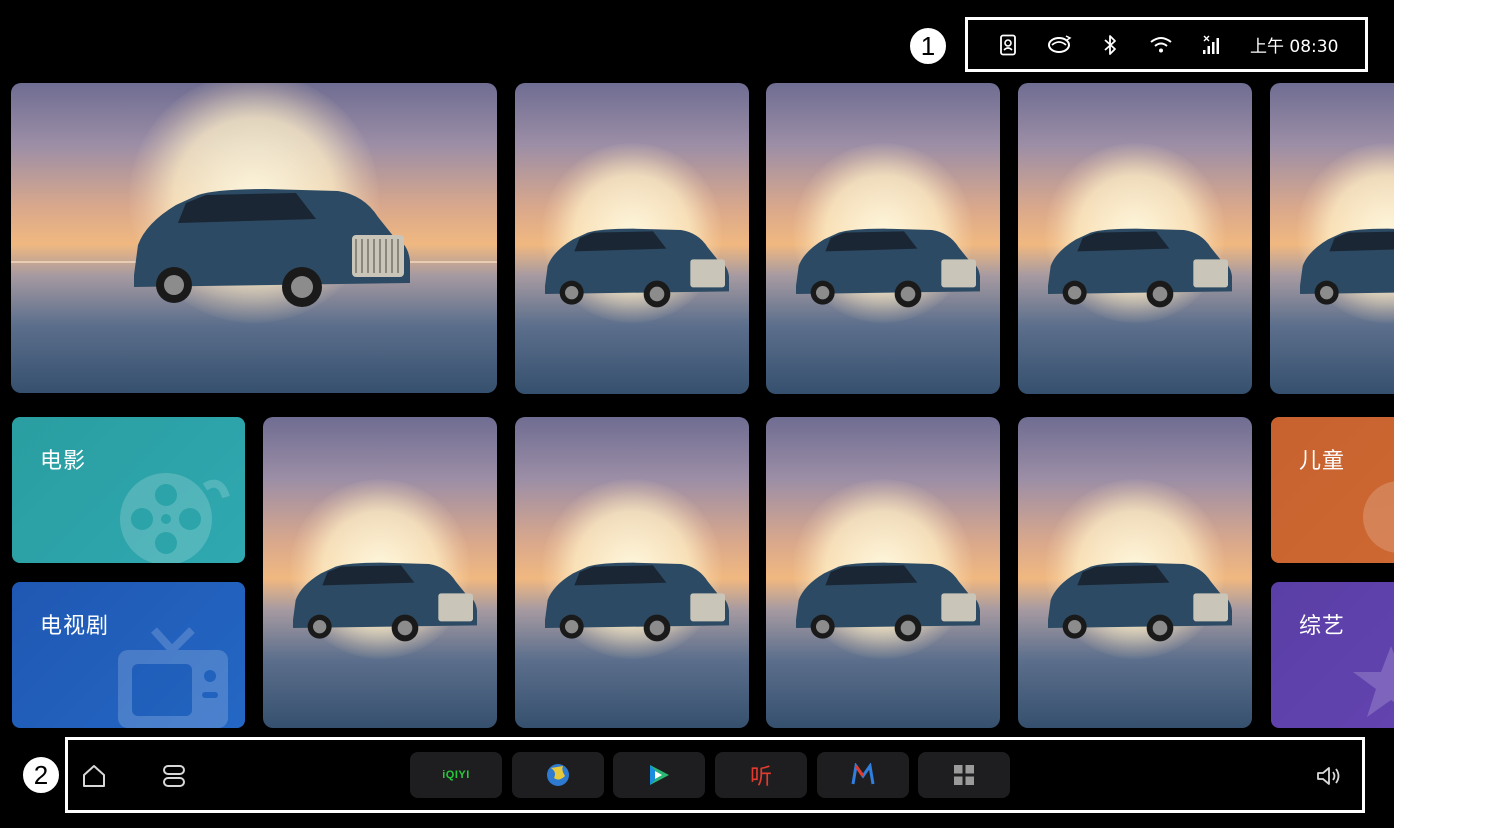 Image resolution: width=1505 pixels, height=828 pixels. Describe the element at coordinates (174, 776) in the screenshot. I see `multitask-icon` at that location.